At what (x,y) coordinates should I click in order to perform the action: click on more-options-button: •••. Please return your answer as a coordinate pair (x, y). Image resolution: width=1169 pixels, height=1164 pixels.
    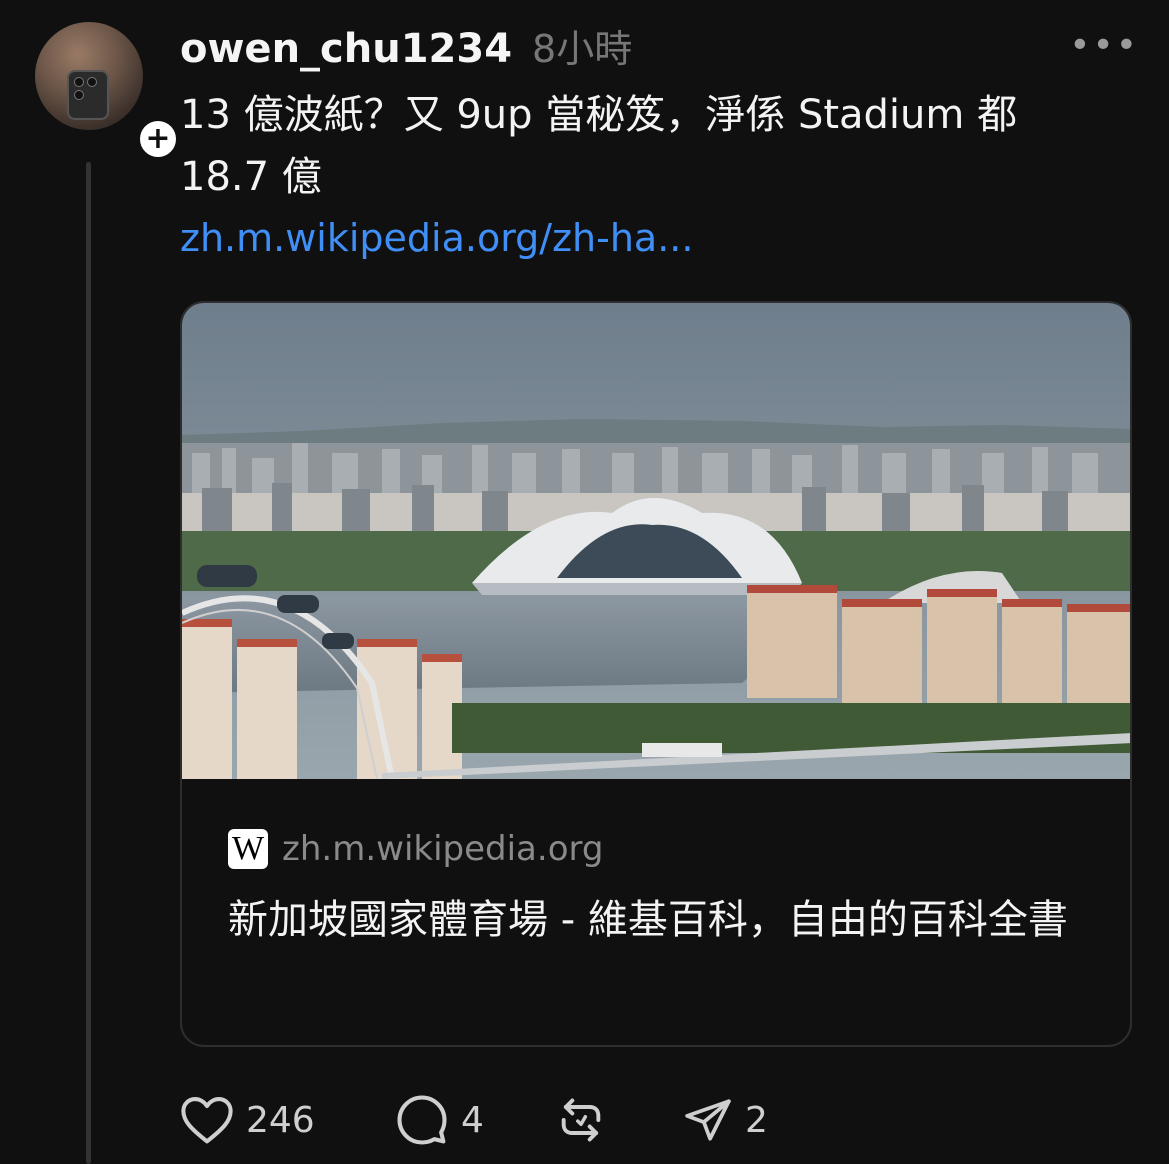
    Looking at the image, I should click on (1104, 46).